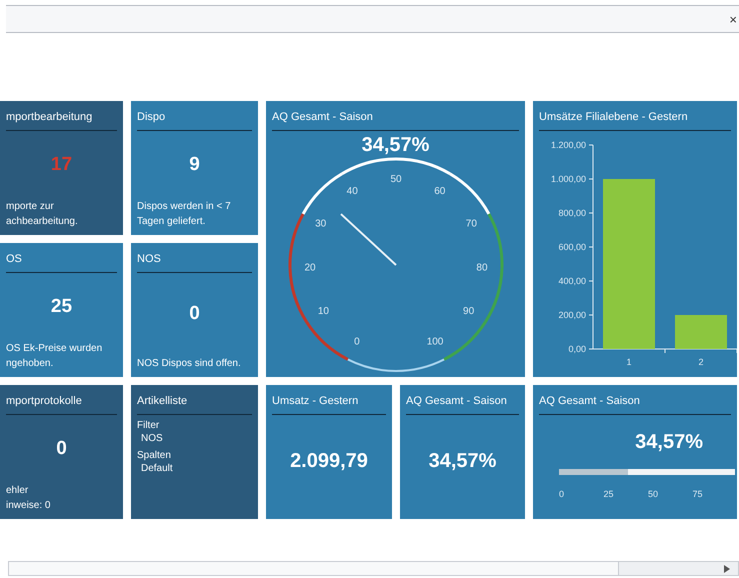 The height and width of the screenshot is (578, 739). I want to click on tile-title: Artikelliste, so click(162, 401).